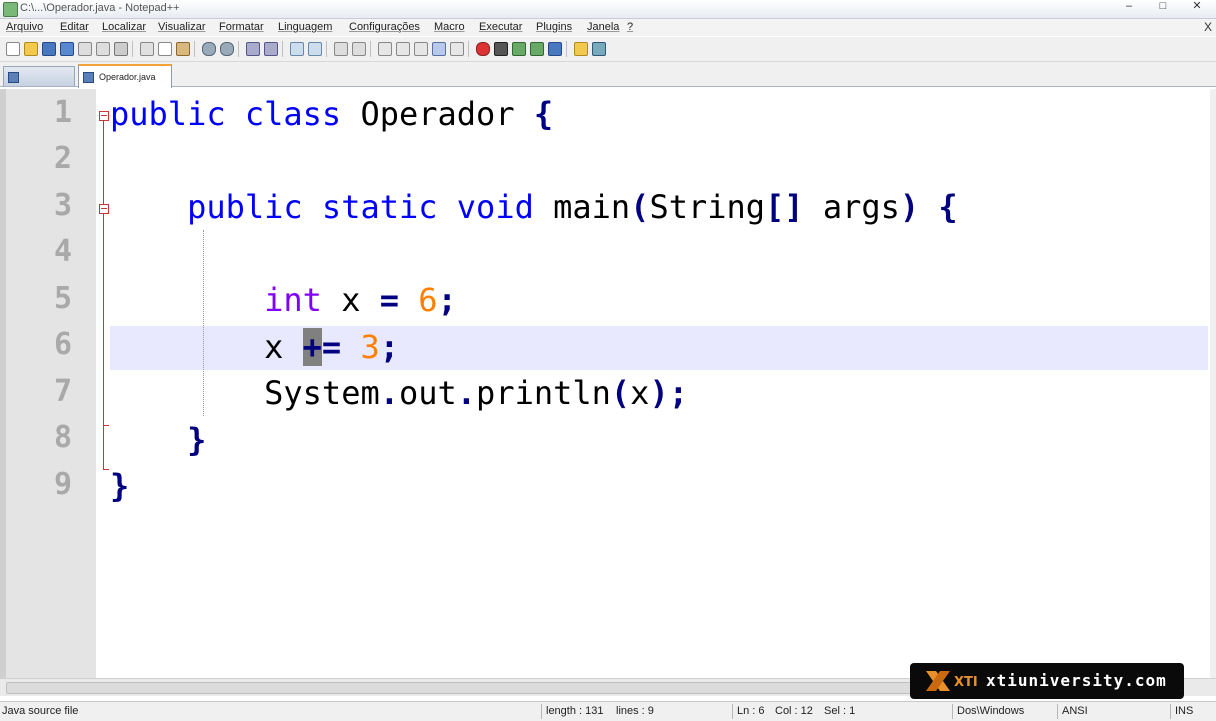 Image resolution: width=1216 pixels, height=721 pixels. I want to click on scrollbar-thumb, so click(522, 688).